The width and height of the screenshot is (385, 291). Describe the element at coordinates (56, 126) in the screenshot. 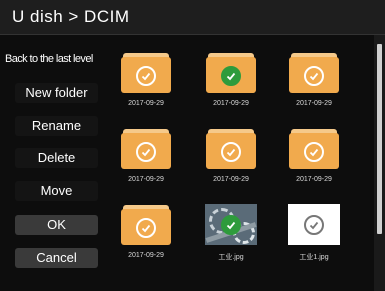

I see `rename-button: Rename` at that location.